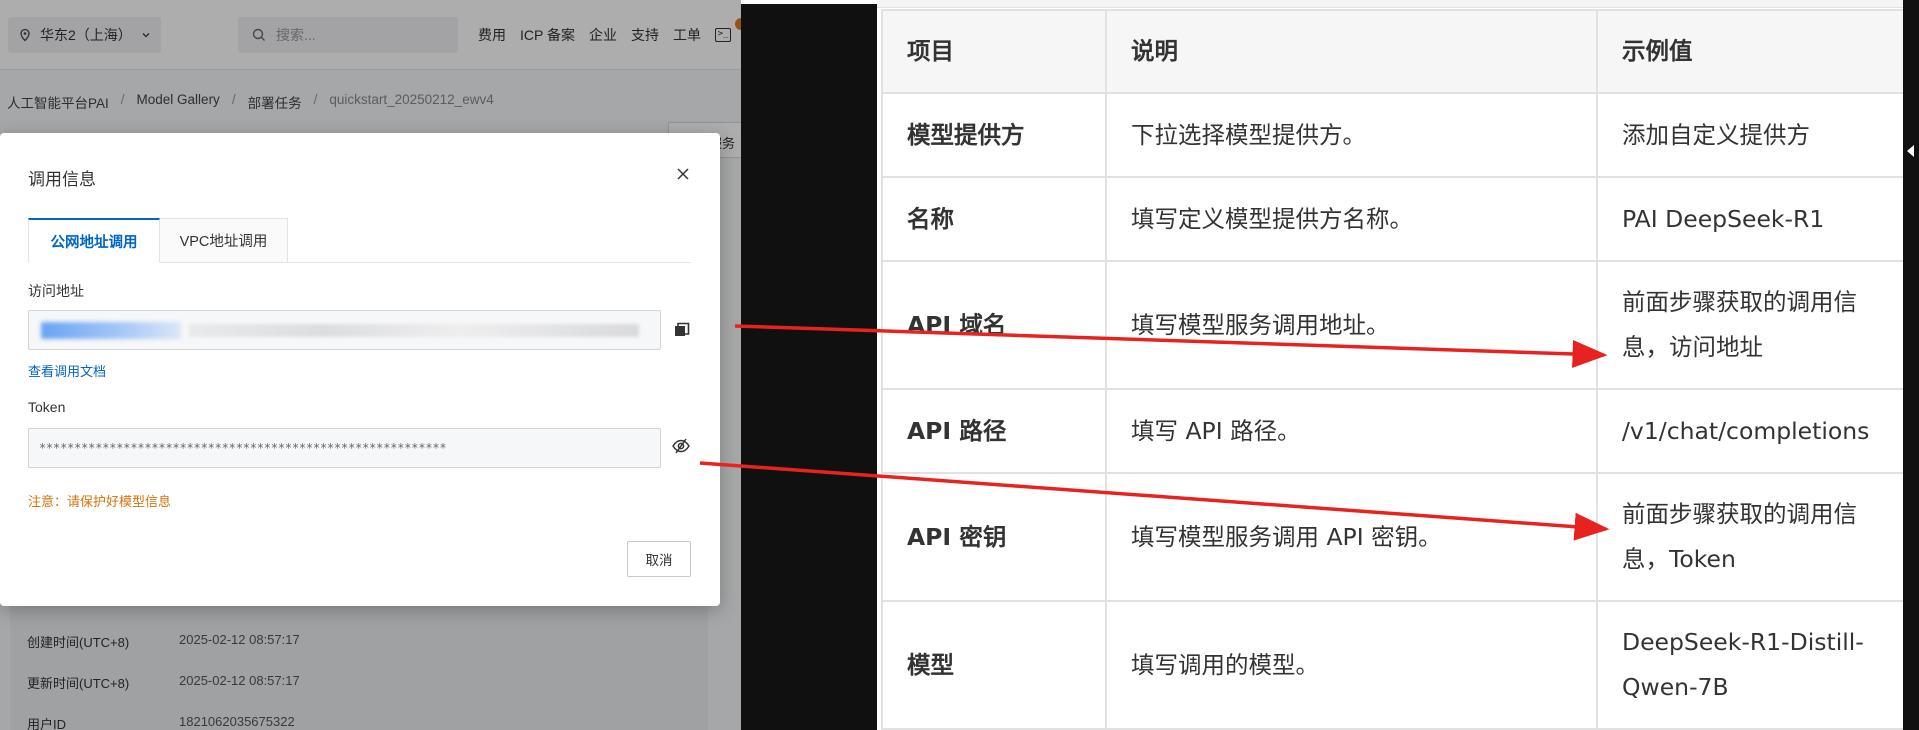 This screenshot has height=730, width=1919. What do you see at coordinates (1750, 537) in the screenshot?
I see `cell-example: 前面步骤获取的调用信息，Token` at bounding box center [1750, 537].